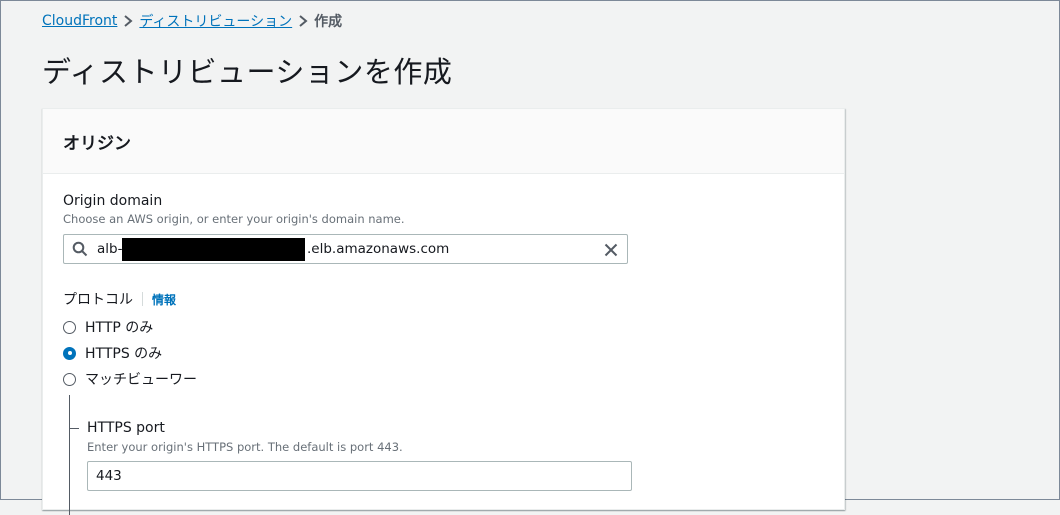  What do you see at coordinates (79, 21) in the screenshot?
I see `breadcrumb-cloudfront-link: CloudFront` at bounding box center [79, 21].